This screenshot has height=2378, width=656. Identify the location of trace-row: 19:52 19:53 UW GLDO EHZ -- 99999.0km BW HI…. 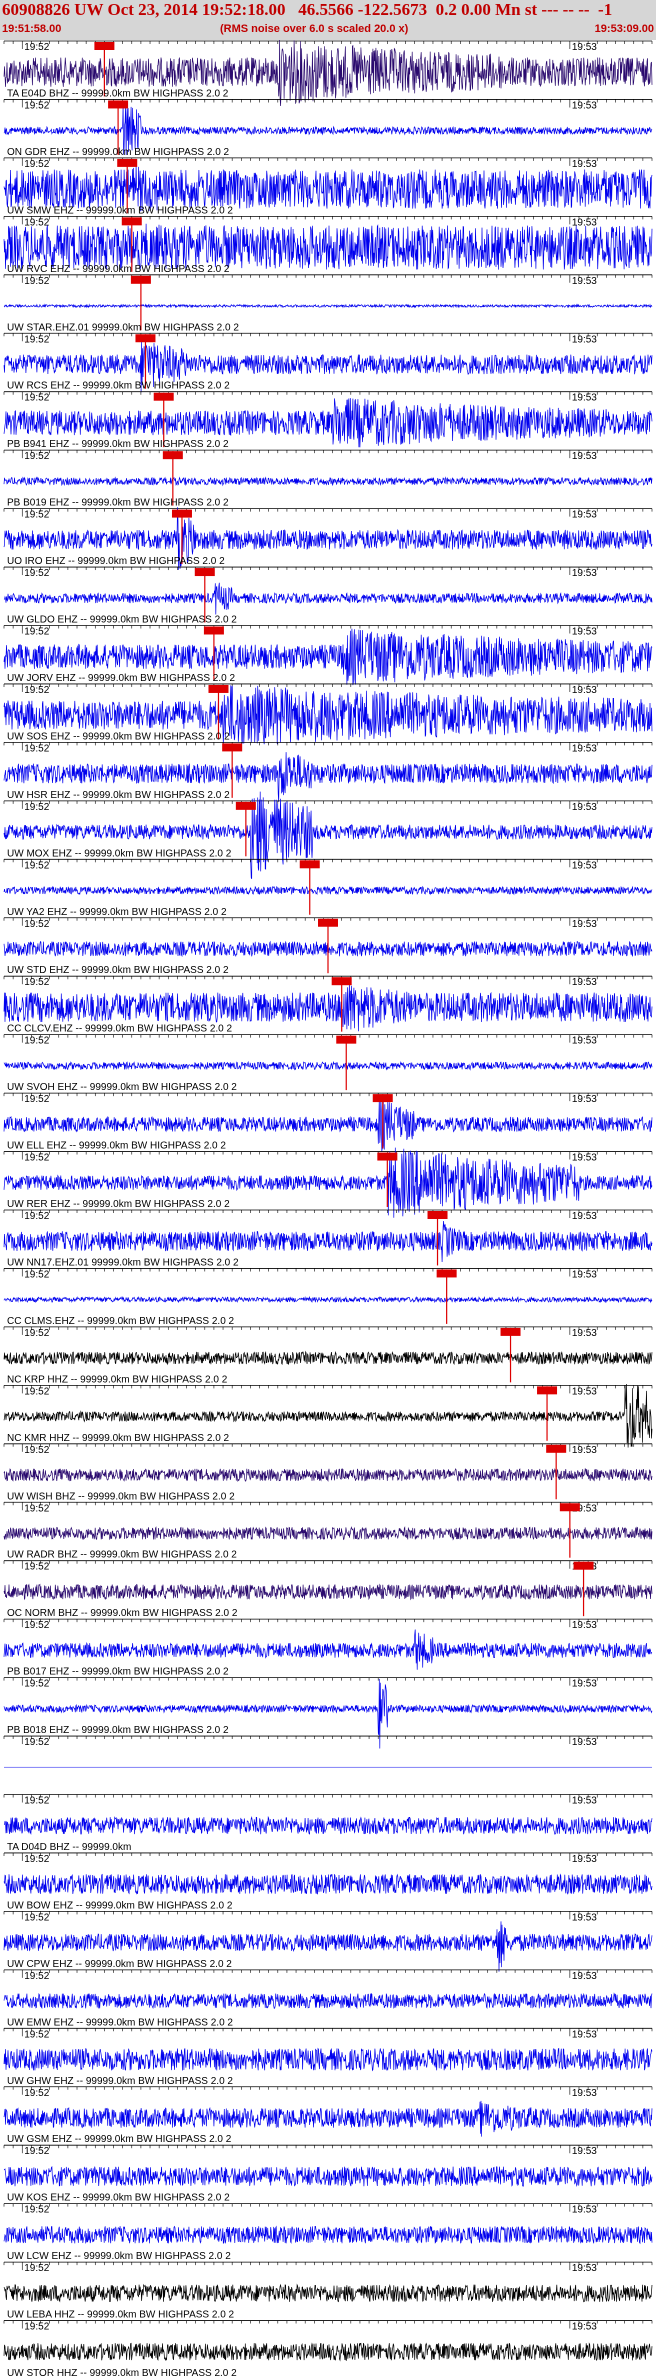
(328, 596).